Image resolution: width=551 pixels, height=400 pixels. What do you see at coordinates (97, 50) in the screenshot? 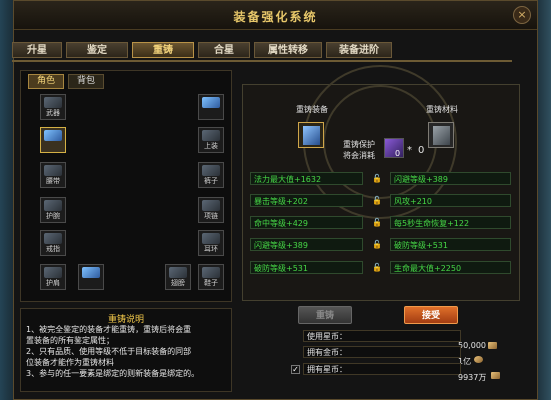
I see `tab-identify: 鉴定` at bounding box center [97, 50].